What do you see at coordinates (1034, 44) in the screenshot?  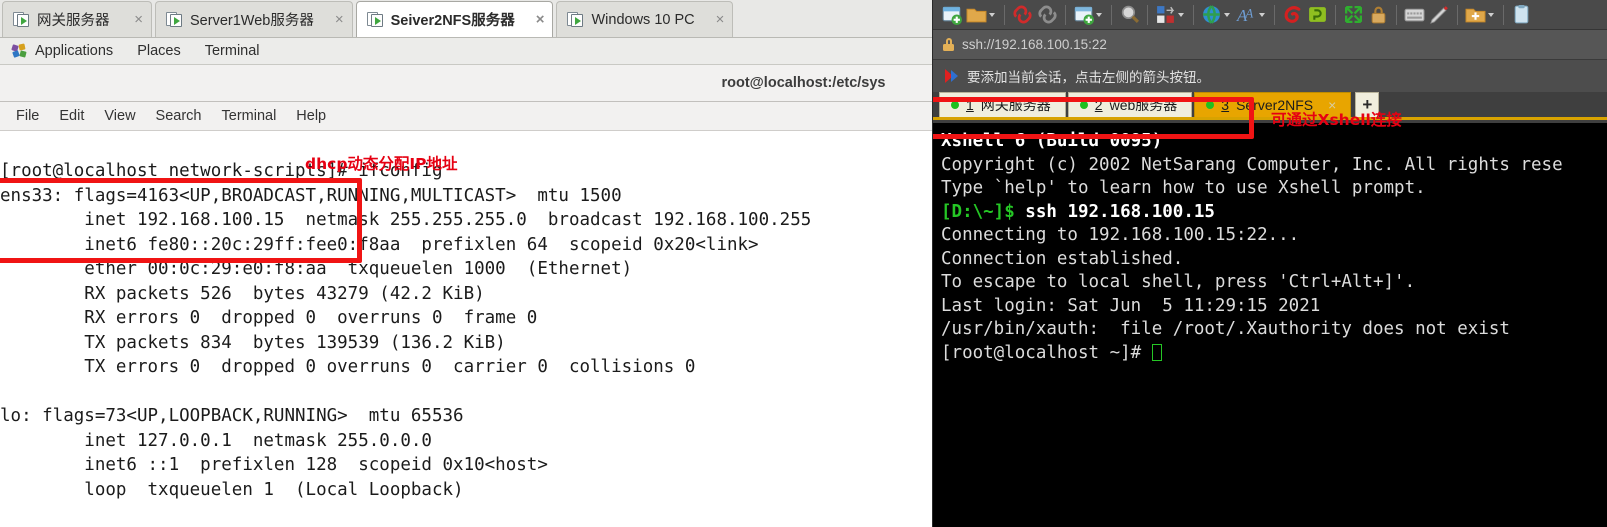 I see `address-text: ssh://192.168.100.15:22` at bounding box center [1034, 44].